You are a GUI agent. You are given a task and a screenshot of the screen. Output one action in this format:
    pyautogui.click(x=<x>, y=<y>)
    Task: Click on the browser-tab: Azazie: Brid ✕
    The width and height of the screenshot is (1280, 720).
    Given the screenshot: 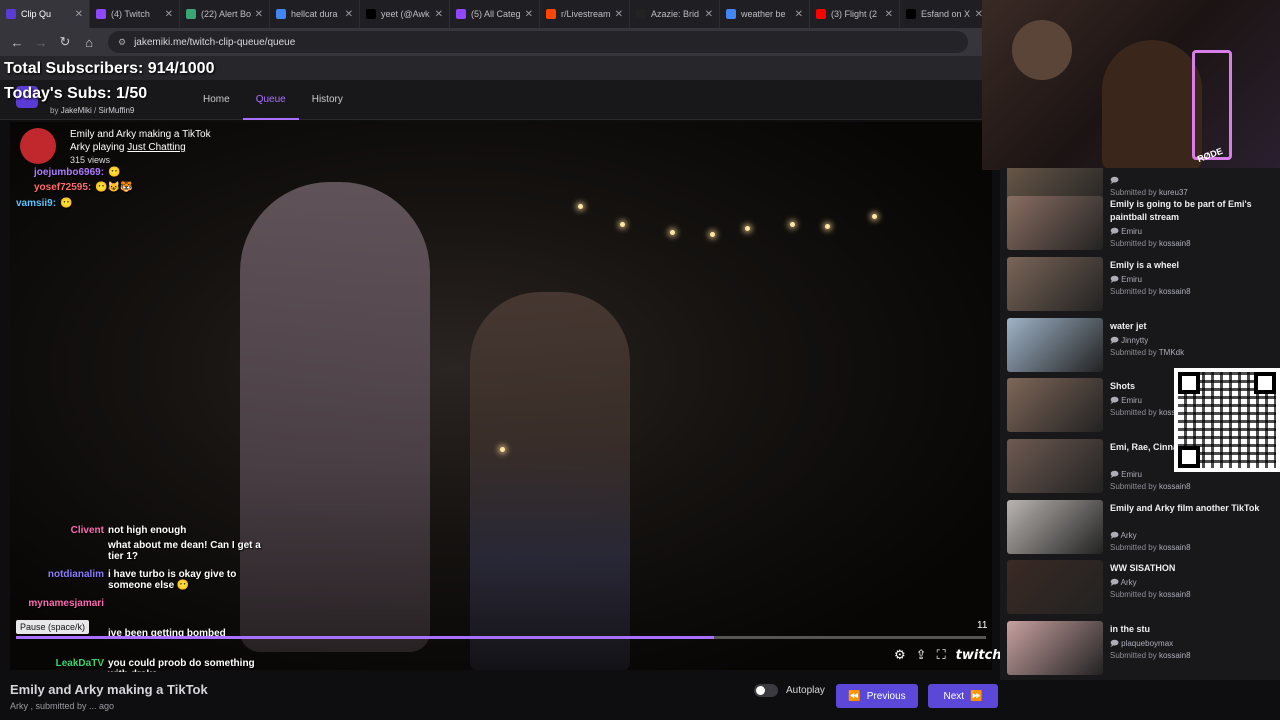 What is the action you would take?
    pyautogui.click(x=675, y=14)
    